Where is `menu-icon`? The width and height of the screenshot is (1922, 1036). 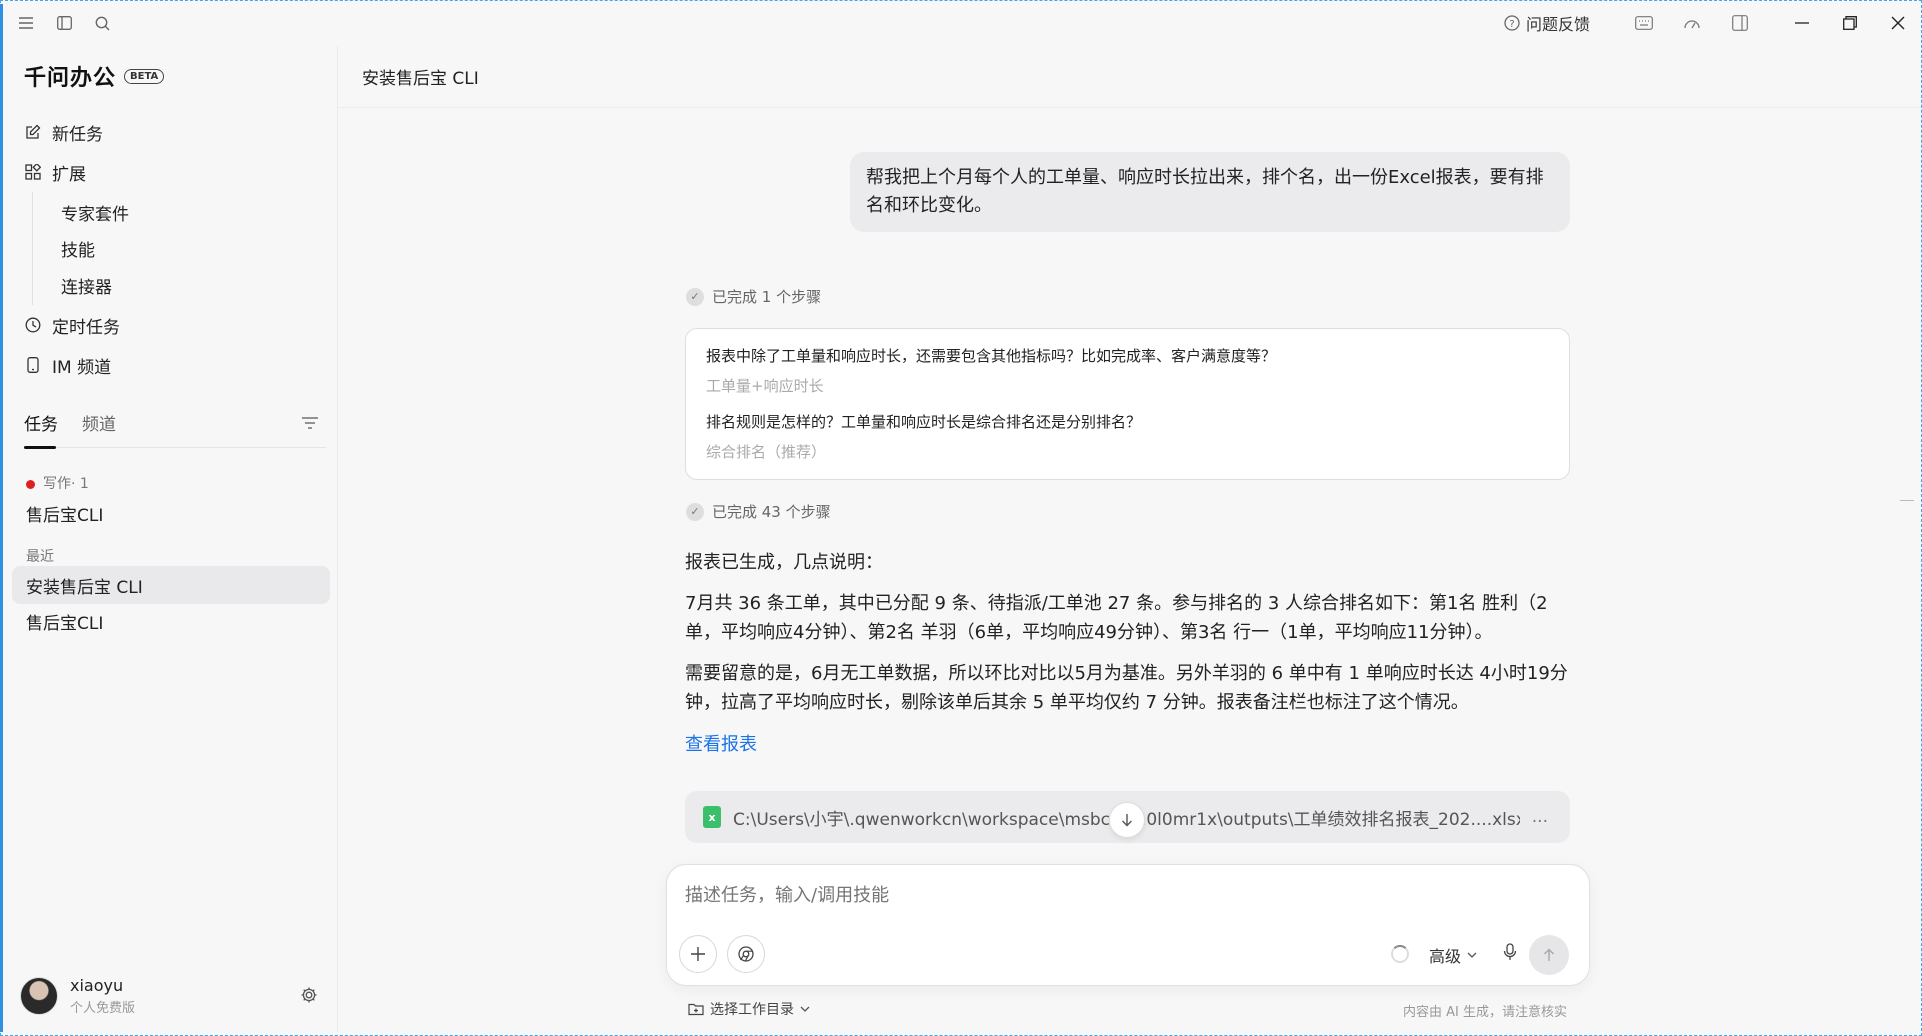 menu-icon is located at coordinates (26, 23).